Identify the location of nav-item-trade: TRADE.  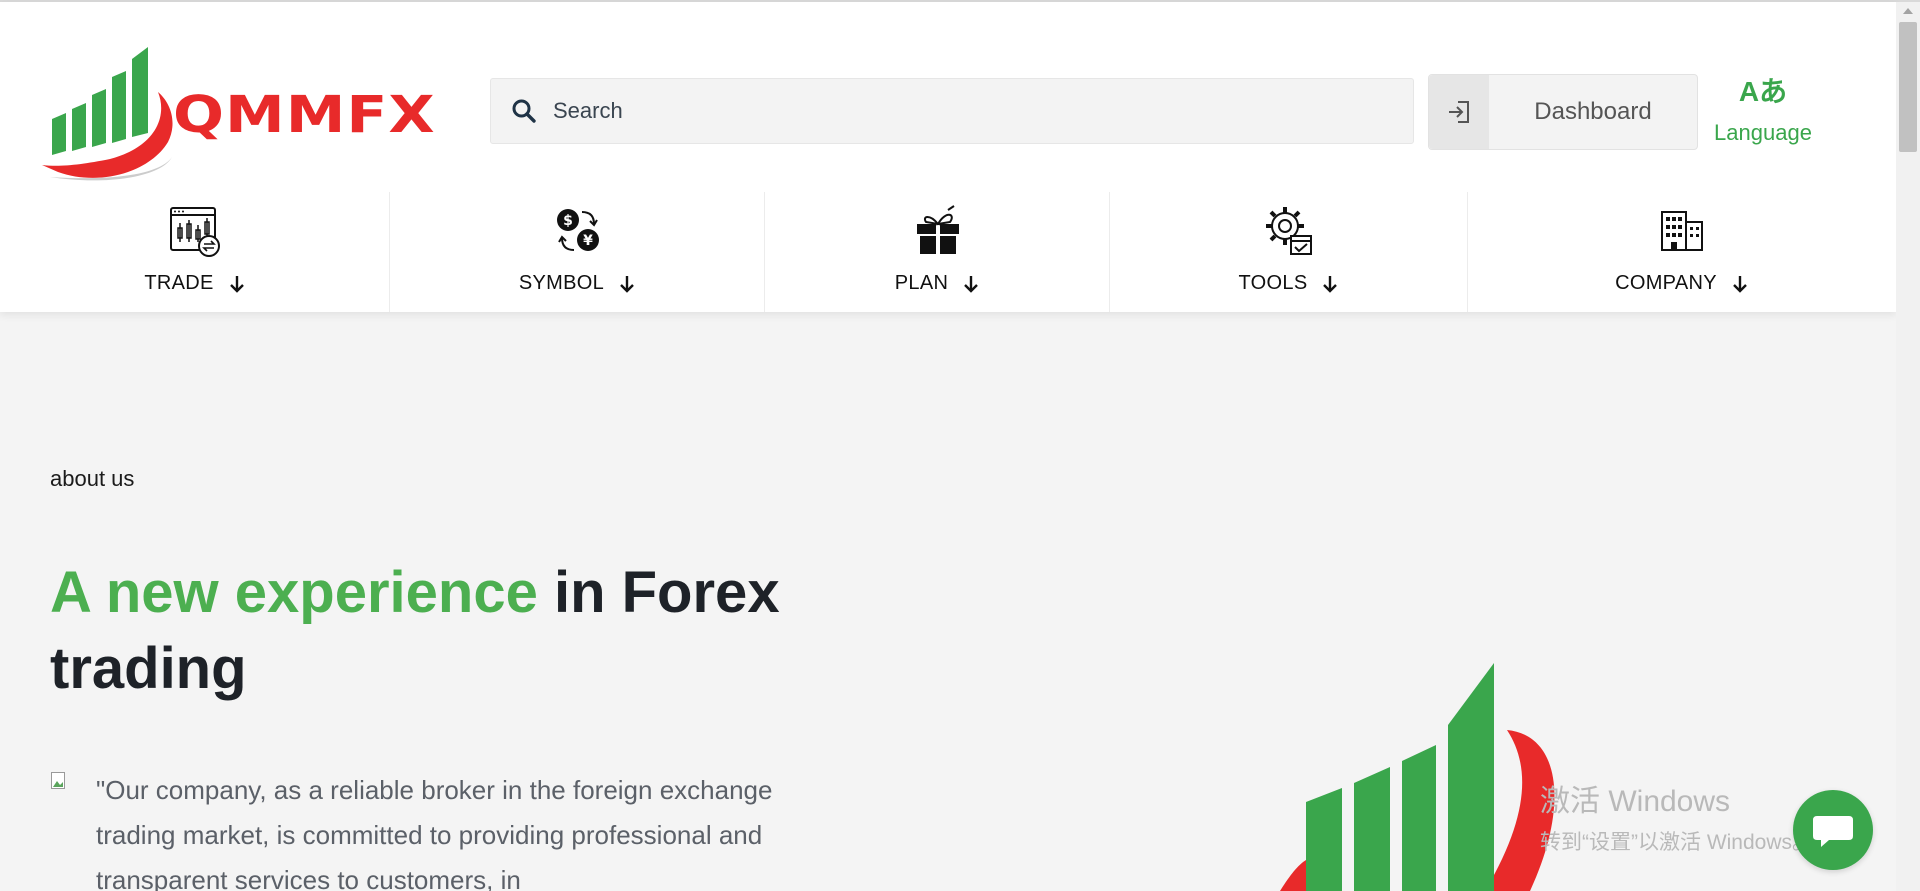
(195, 252).